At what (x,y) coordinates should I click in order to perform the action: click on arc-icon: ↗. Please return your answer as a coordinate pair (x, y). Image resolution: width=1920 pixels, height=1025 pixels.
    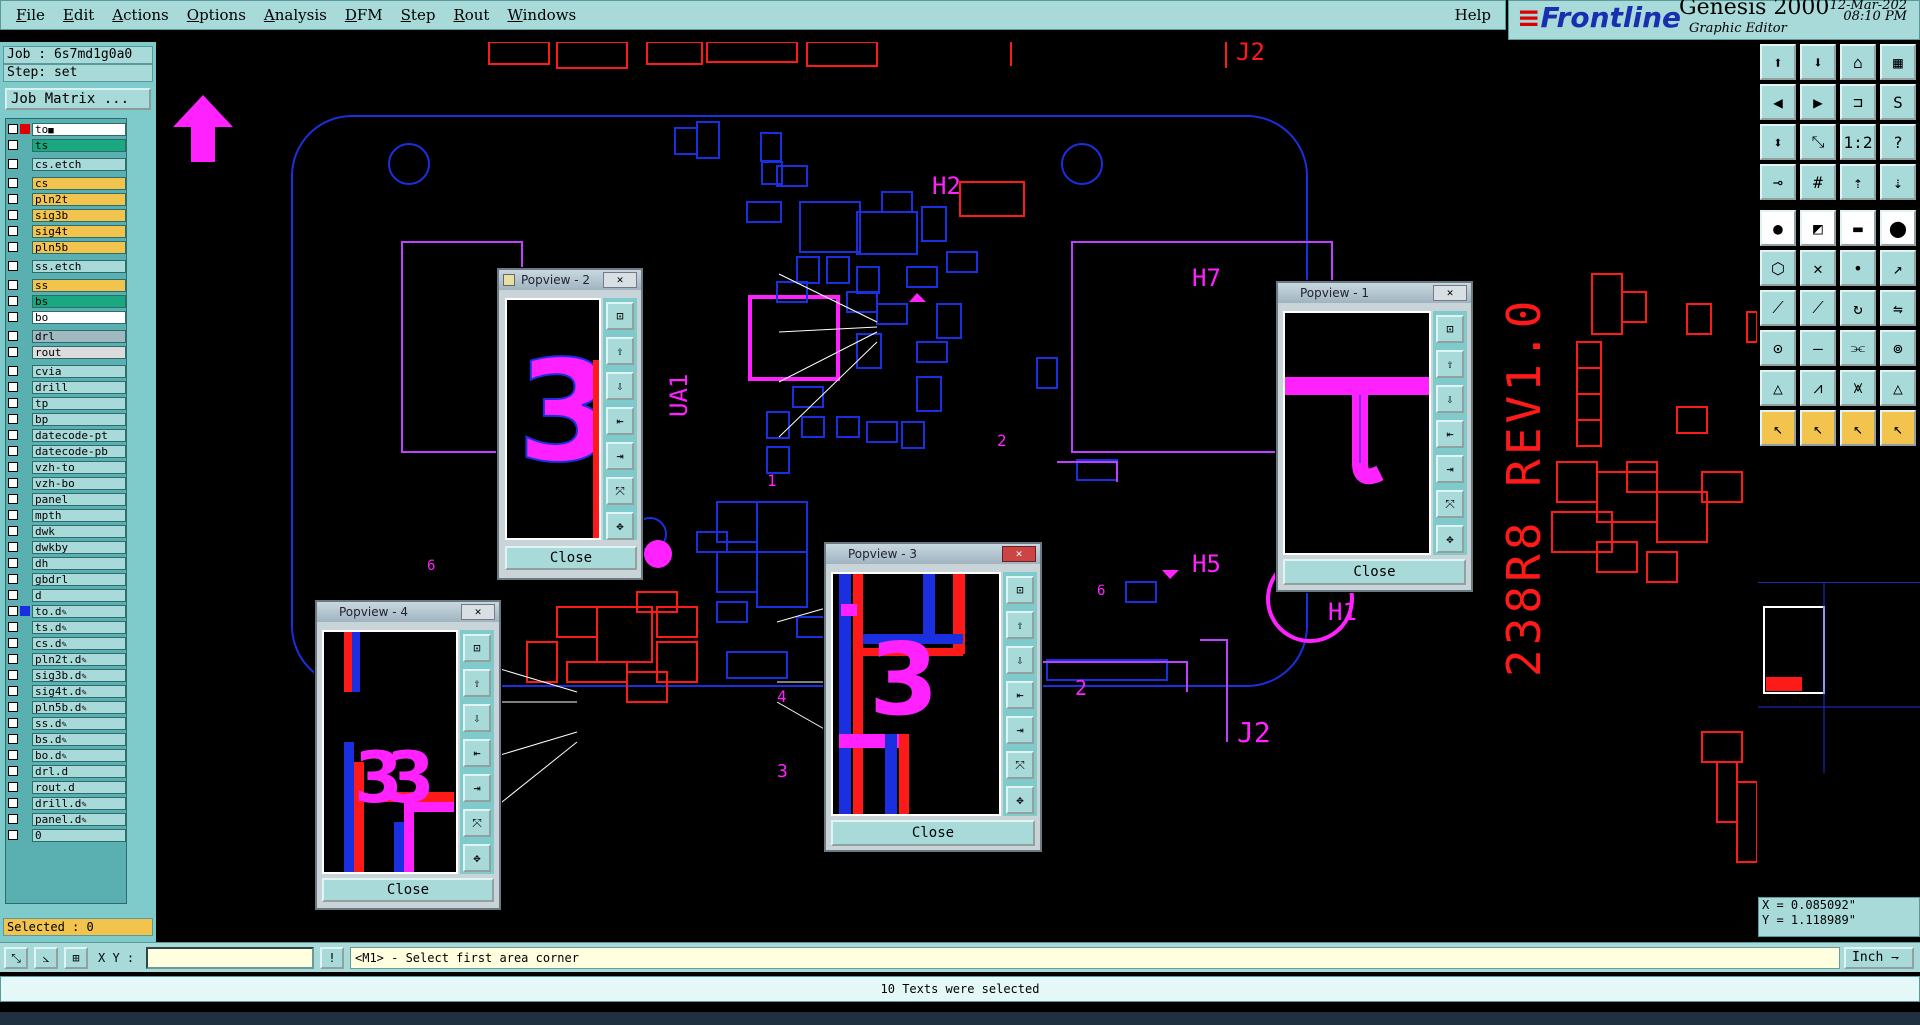
    Looking at the image, I should click on (1898, 268).